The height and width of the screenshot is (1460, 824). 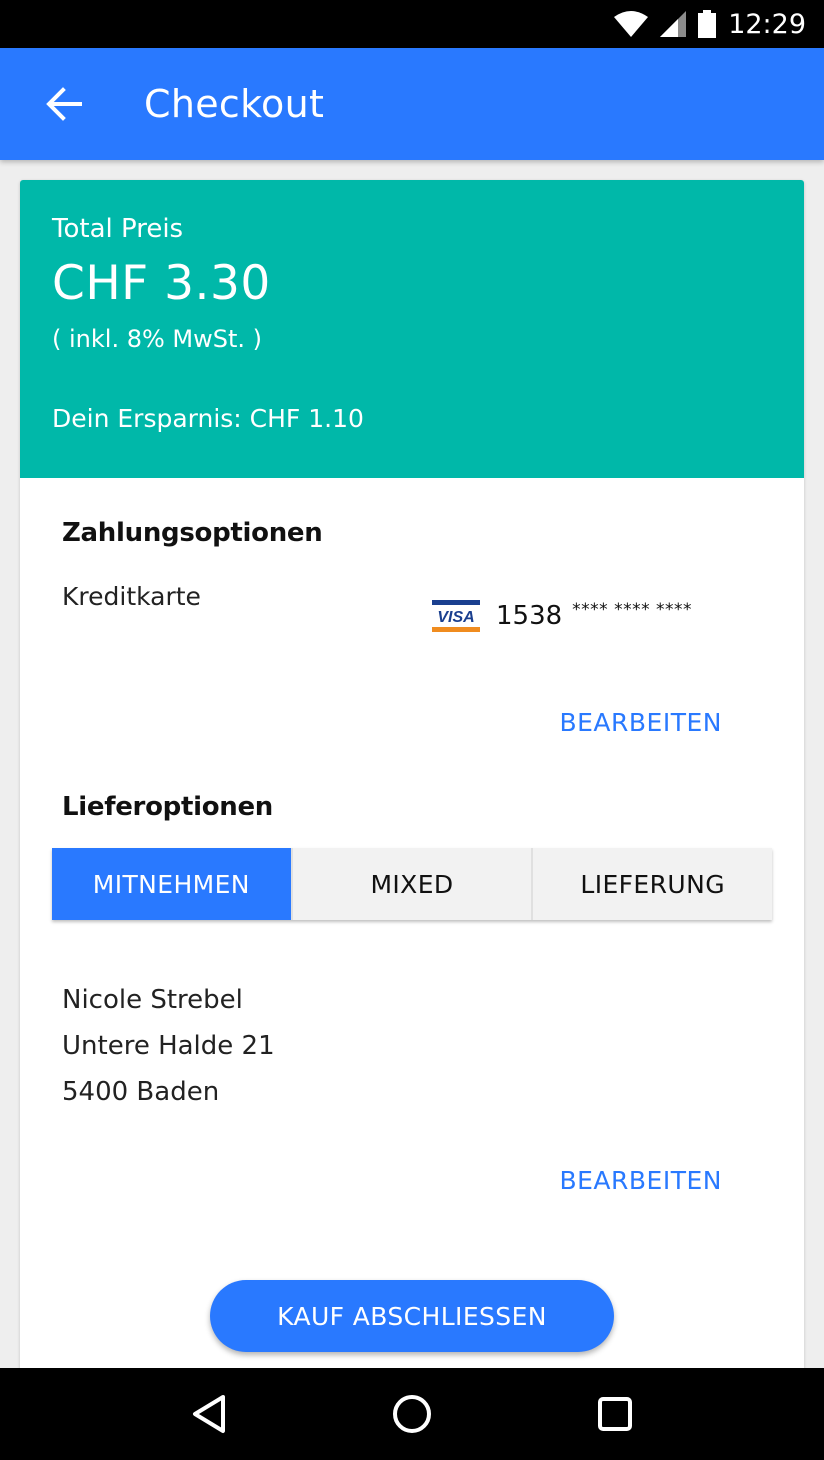 What do you see at coordinates (673, 24) in the screenshot?
I see `signal-icon` at bounding box center [673, 24].